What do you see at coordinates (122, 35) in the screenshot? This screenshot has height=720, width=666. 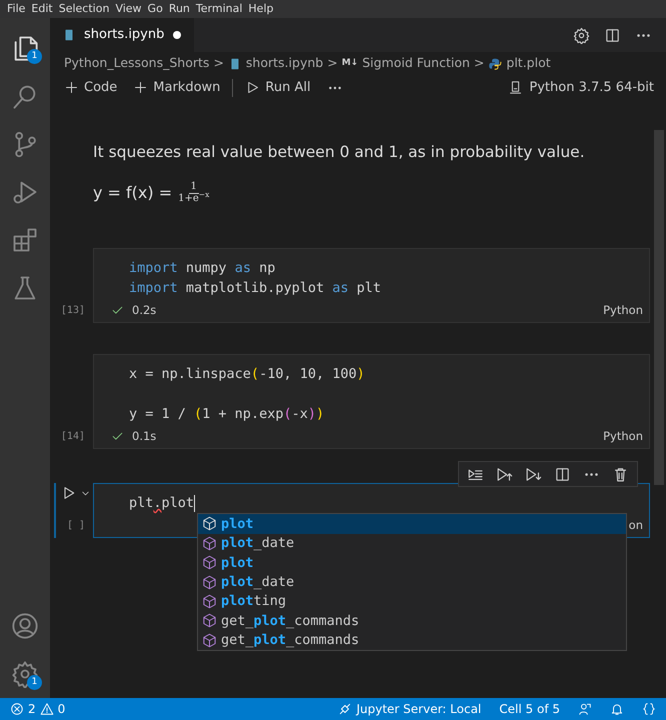 I see `editor-tab: shorts.ipynb` at bounding box center [122, 35].